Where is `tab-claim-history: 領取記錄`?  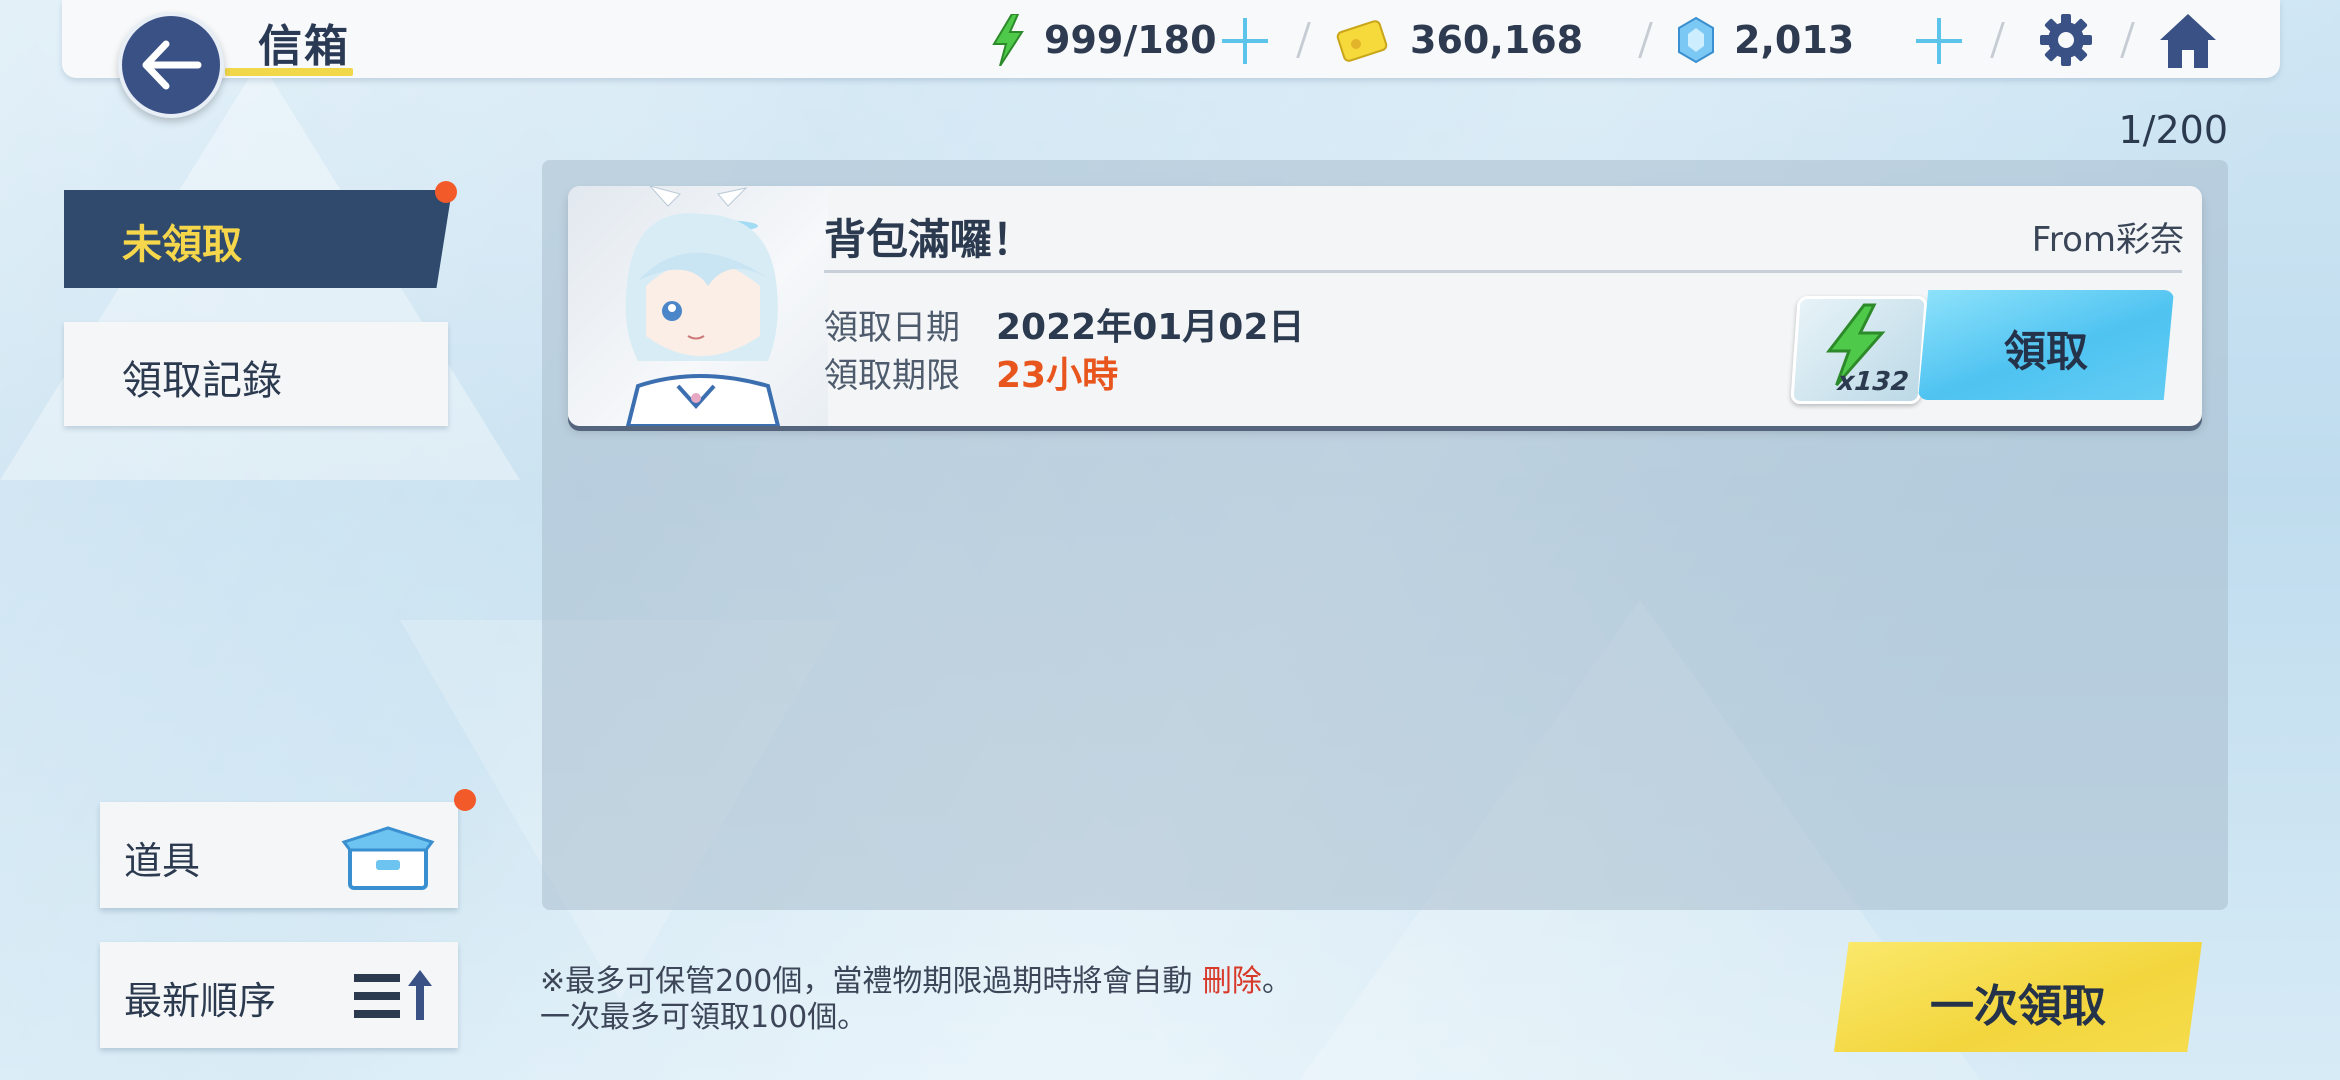 tab-claim-history: 領取記錄 is located at coordinates (256, 374).